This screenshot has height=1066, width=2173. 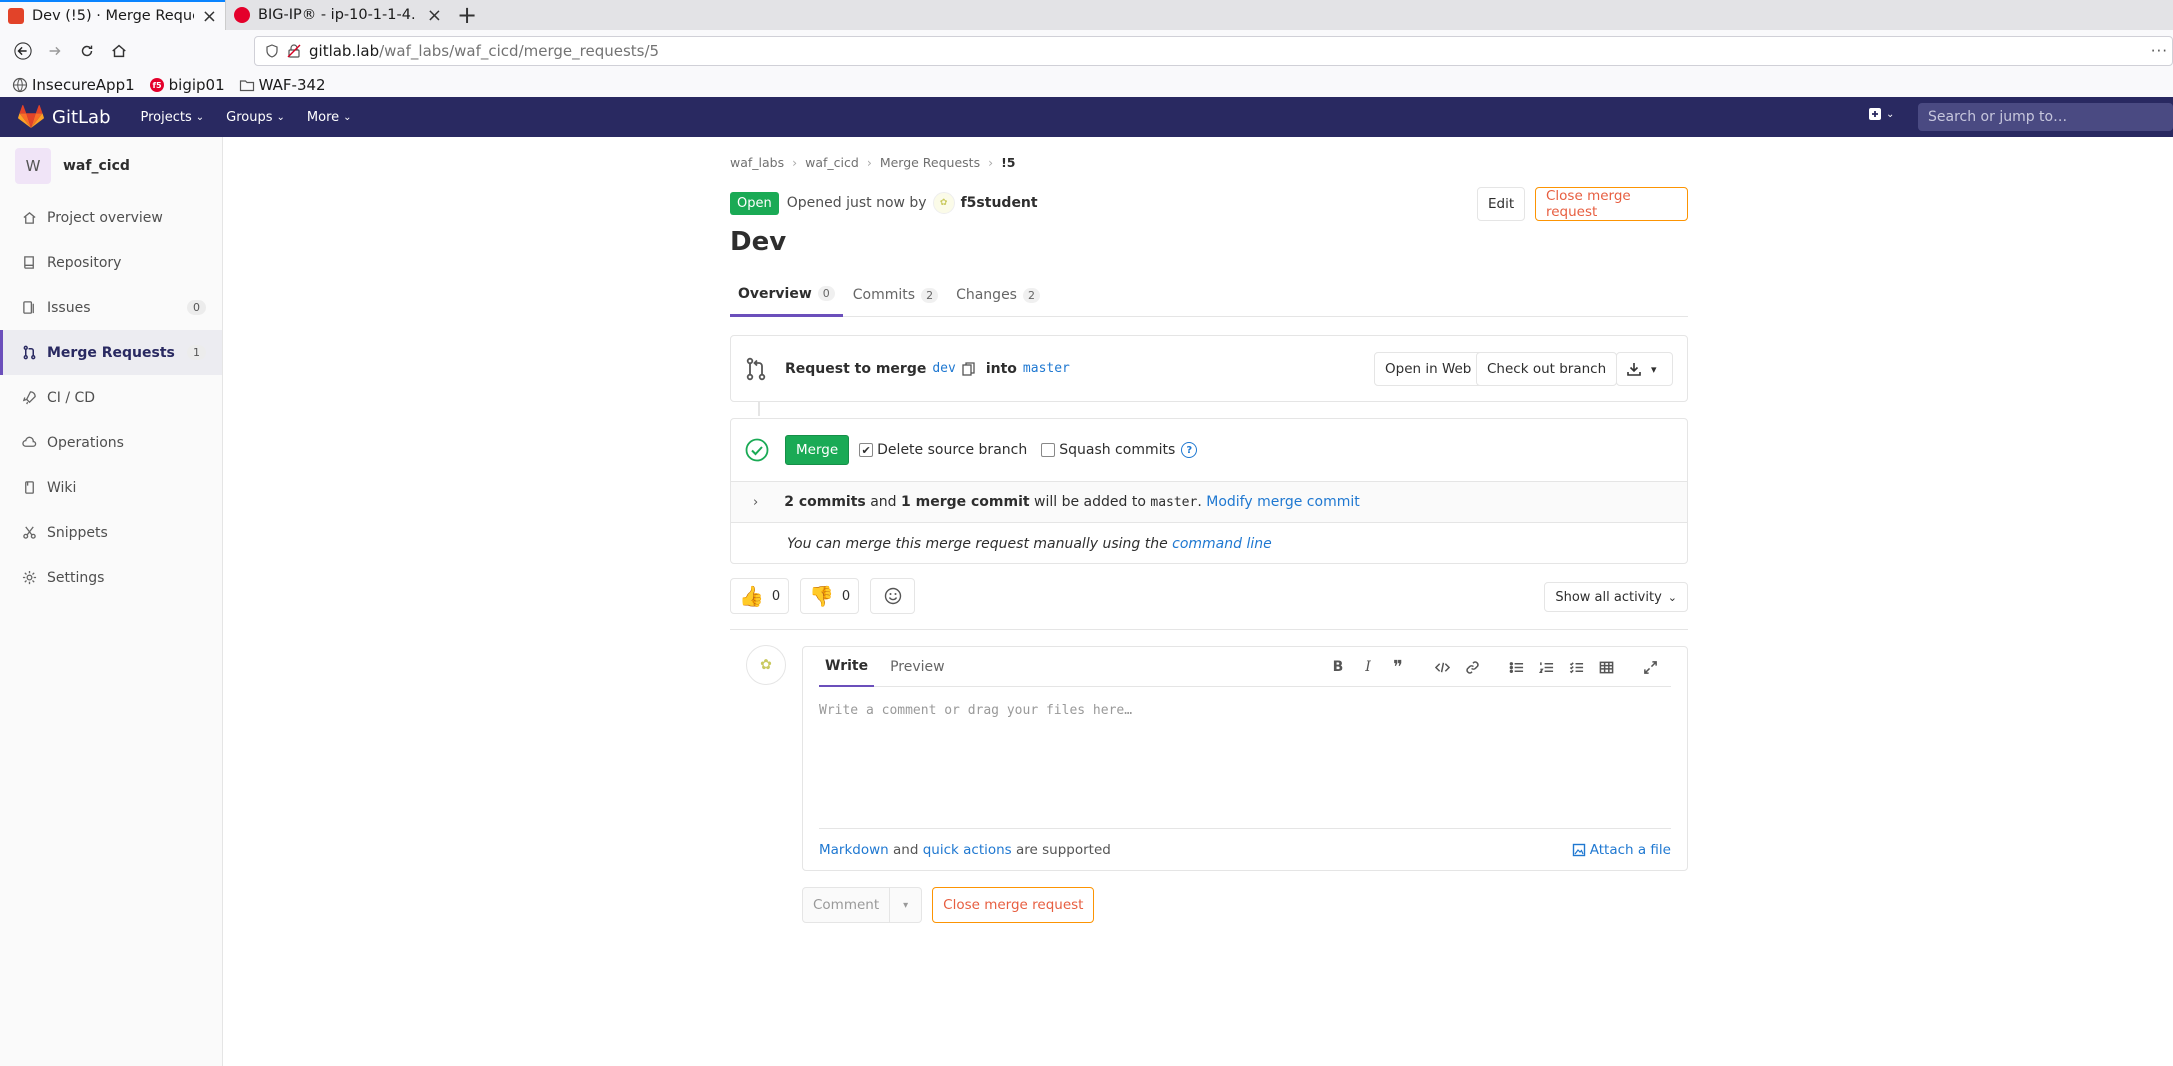 What do you see at coordinates (111, 442) in the screenshot?
I see `sidebar-item-operations: Operations` at bounding box center [111, 442].